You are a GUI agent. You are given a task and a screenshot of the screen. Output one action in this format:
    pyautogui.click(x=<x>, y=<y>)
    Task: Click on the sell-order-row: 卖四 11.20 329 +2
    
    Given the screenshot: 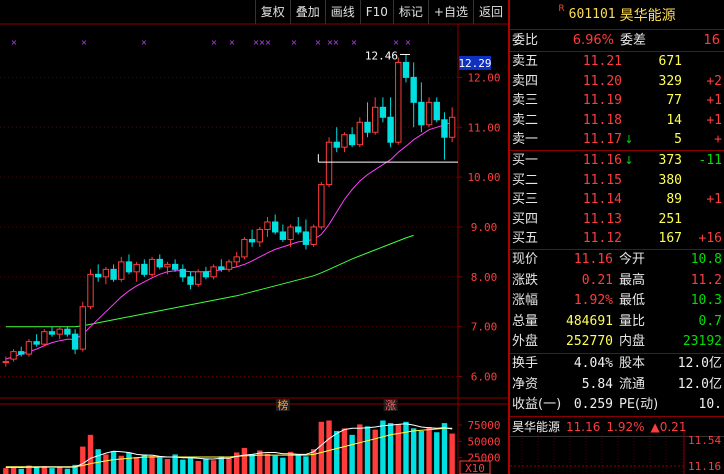 What is the action you would take?
    pyautogui.click(x=617, y=82)
    